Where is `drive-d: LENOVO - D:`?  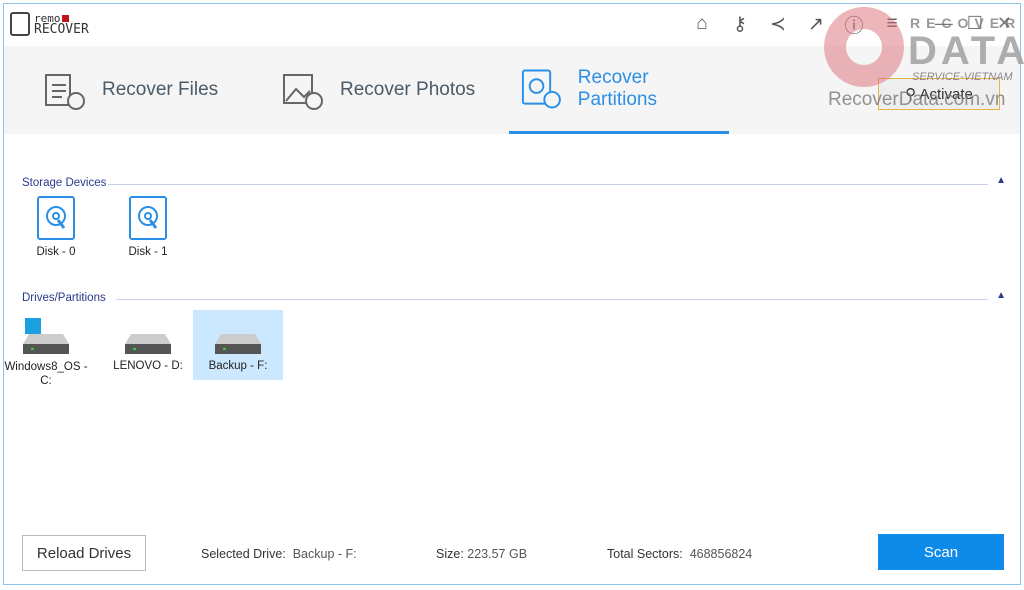
drive-d: LENOVO - D: is located at coordinates (148, 352).